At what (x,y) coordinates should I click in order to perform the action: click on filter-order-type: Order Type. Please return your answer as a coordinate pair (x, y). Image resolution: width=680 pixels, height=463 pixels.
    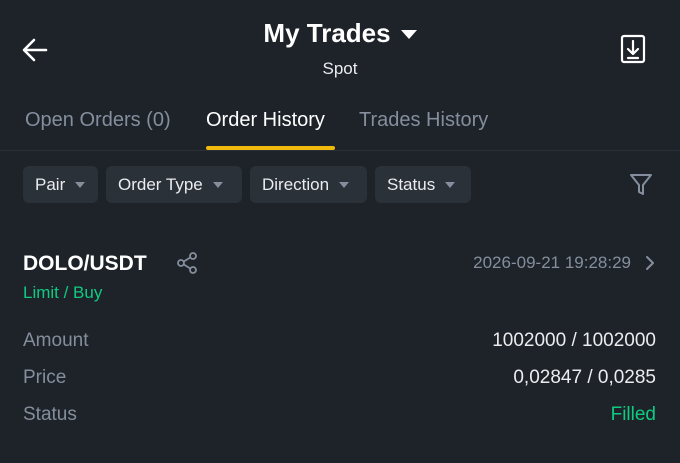
    Looking at the image, I should click on (174, 184).